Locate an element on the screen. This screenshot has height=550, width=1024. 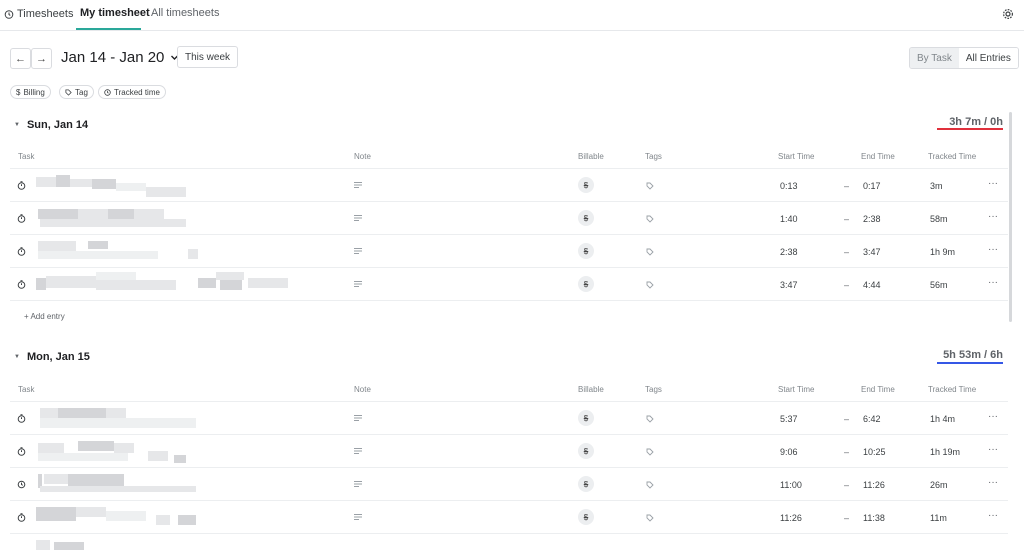
this-week-button: This week is located at coordinates (208, 57).